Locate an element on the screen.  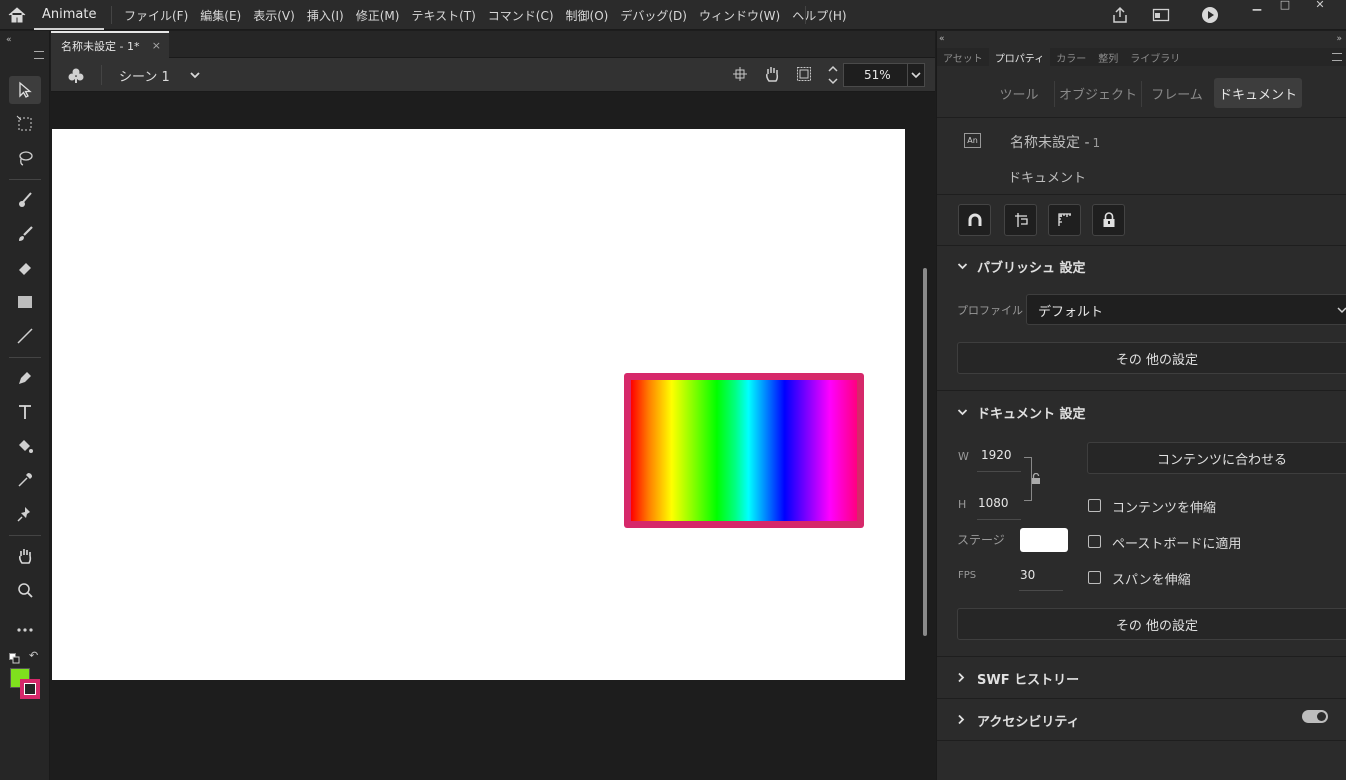
zoom-tool-icon is located at coordinates (25, 590).